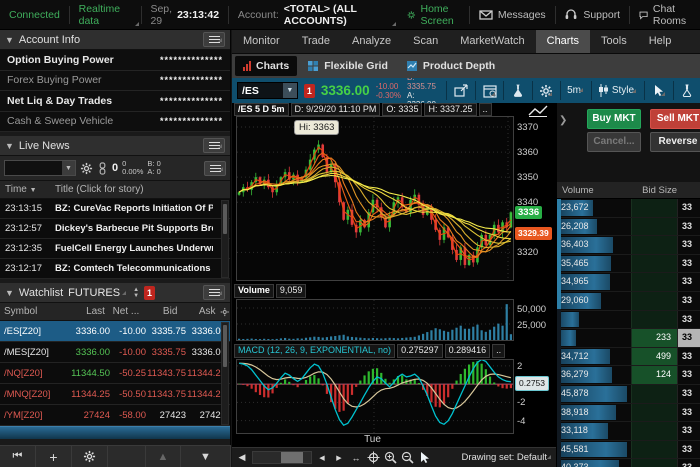 Image resolution: width=700 pixels, height=467 pixels. I want to click on ladder-row: 34,965 33, so click(628, 282).